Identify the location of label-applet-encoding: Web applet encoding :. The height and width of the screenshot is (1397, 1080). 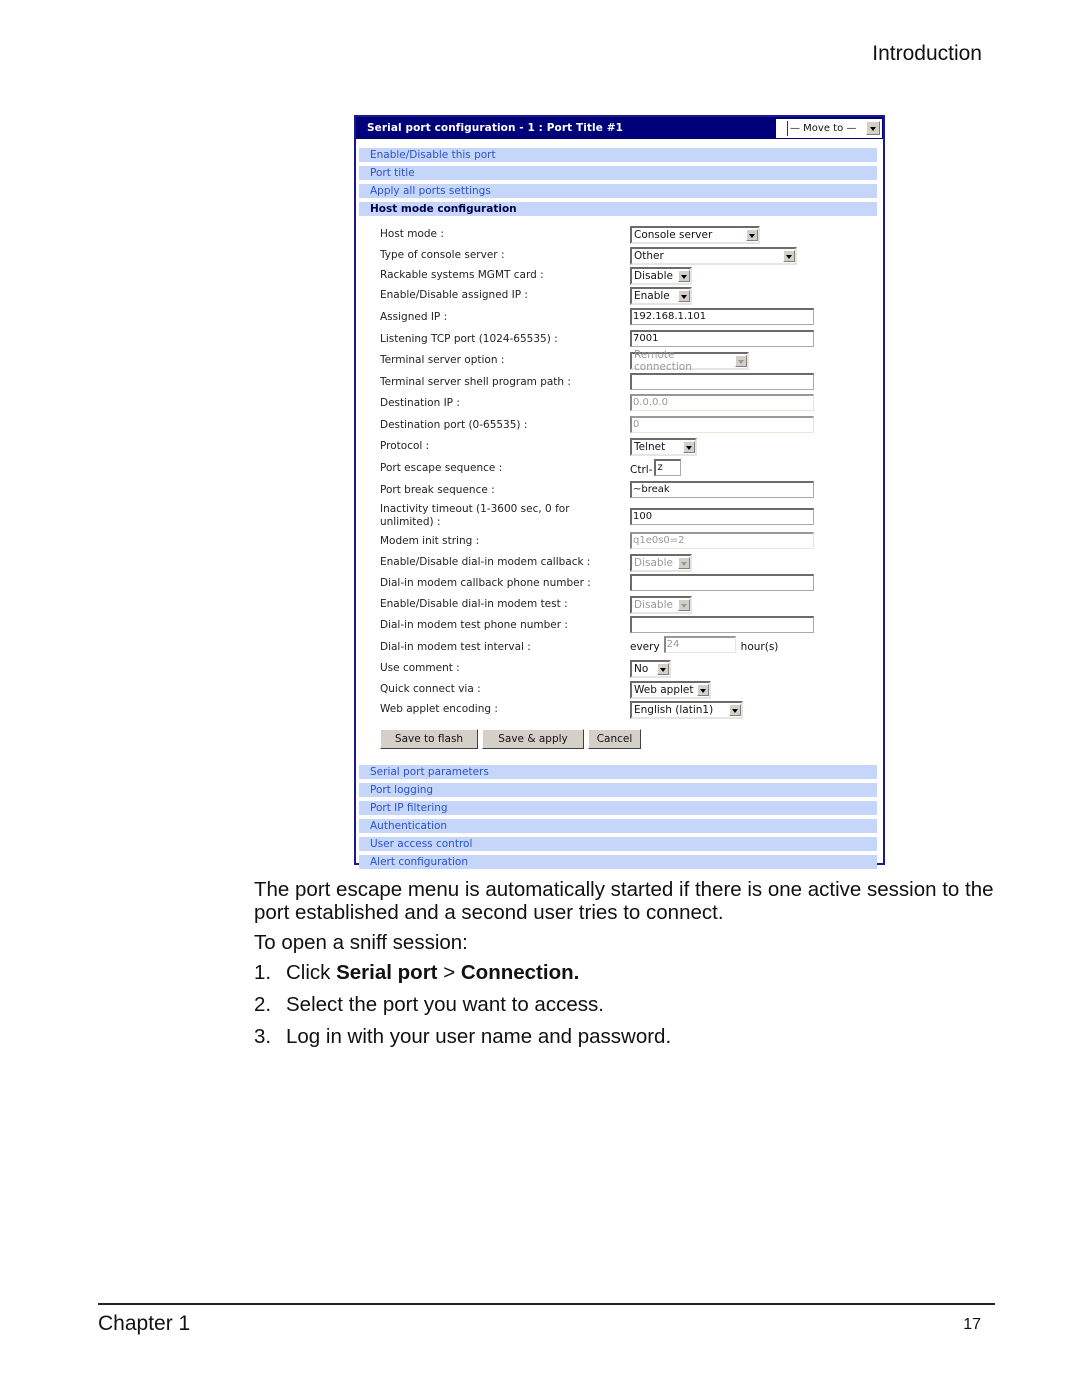
(439, 709).